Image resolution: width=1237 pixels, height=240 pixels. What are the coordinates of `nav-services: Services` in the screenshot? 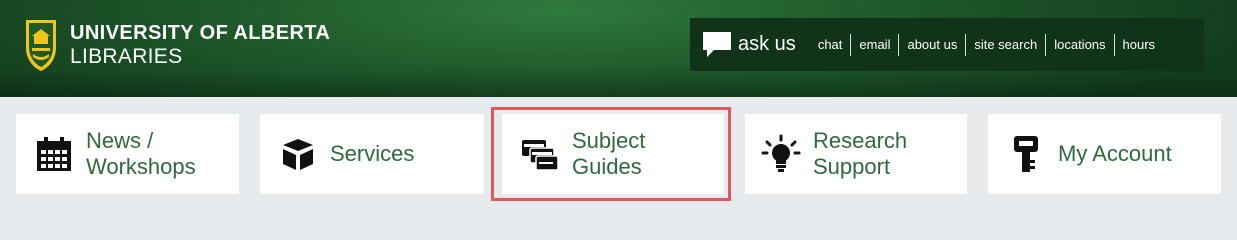 It's located at (372, 154).